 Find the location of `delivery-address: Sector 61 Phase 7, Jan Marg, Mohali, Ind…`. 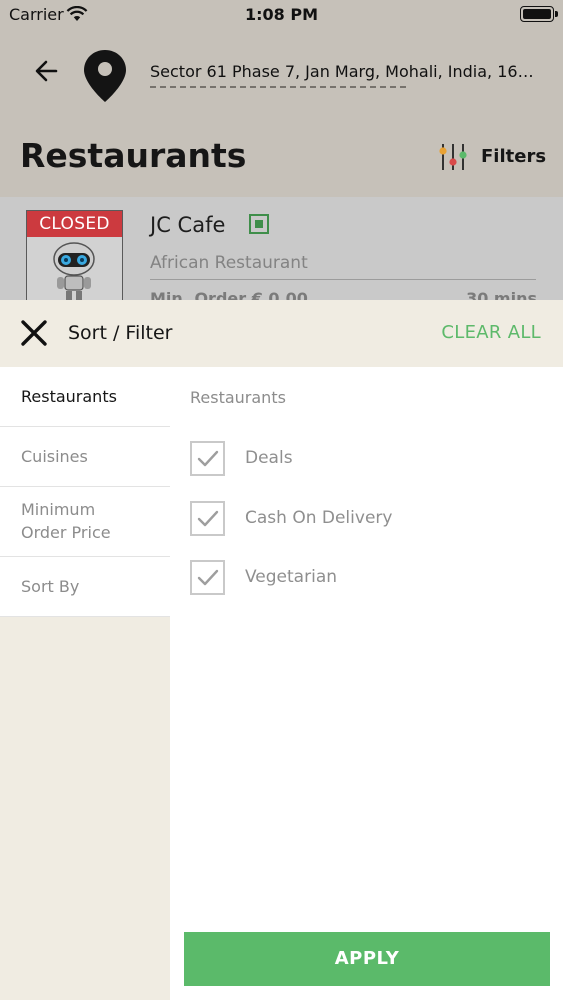

delivery-address: Sector 61 Phase 7, Jan Marg, Mohali, Ind… is located at coordinates (345, 71).